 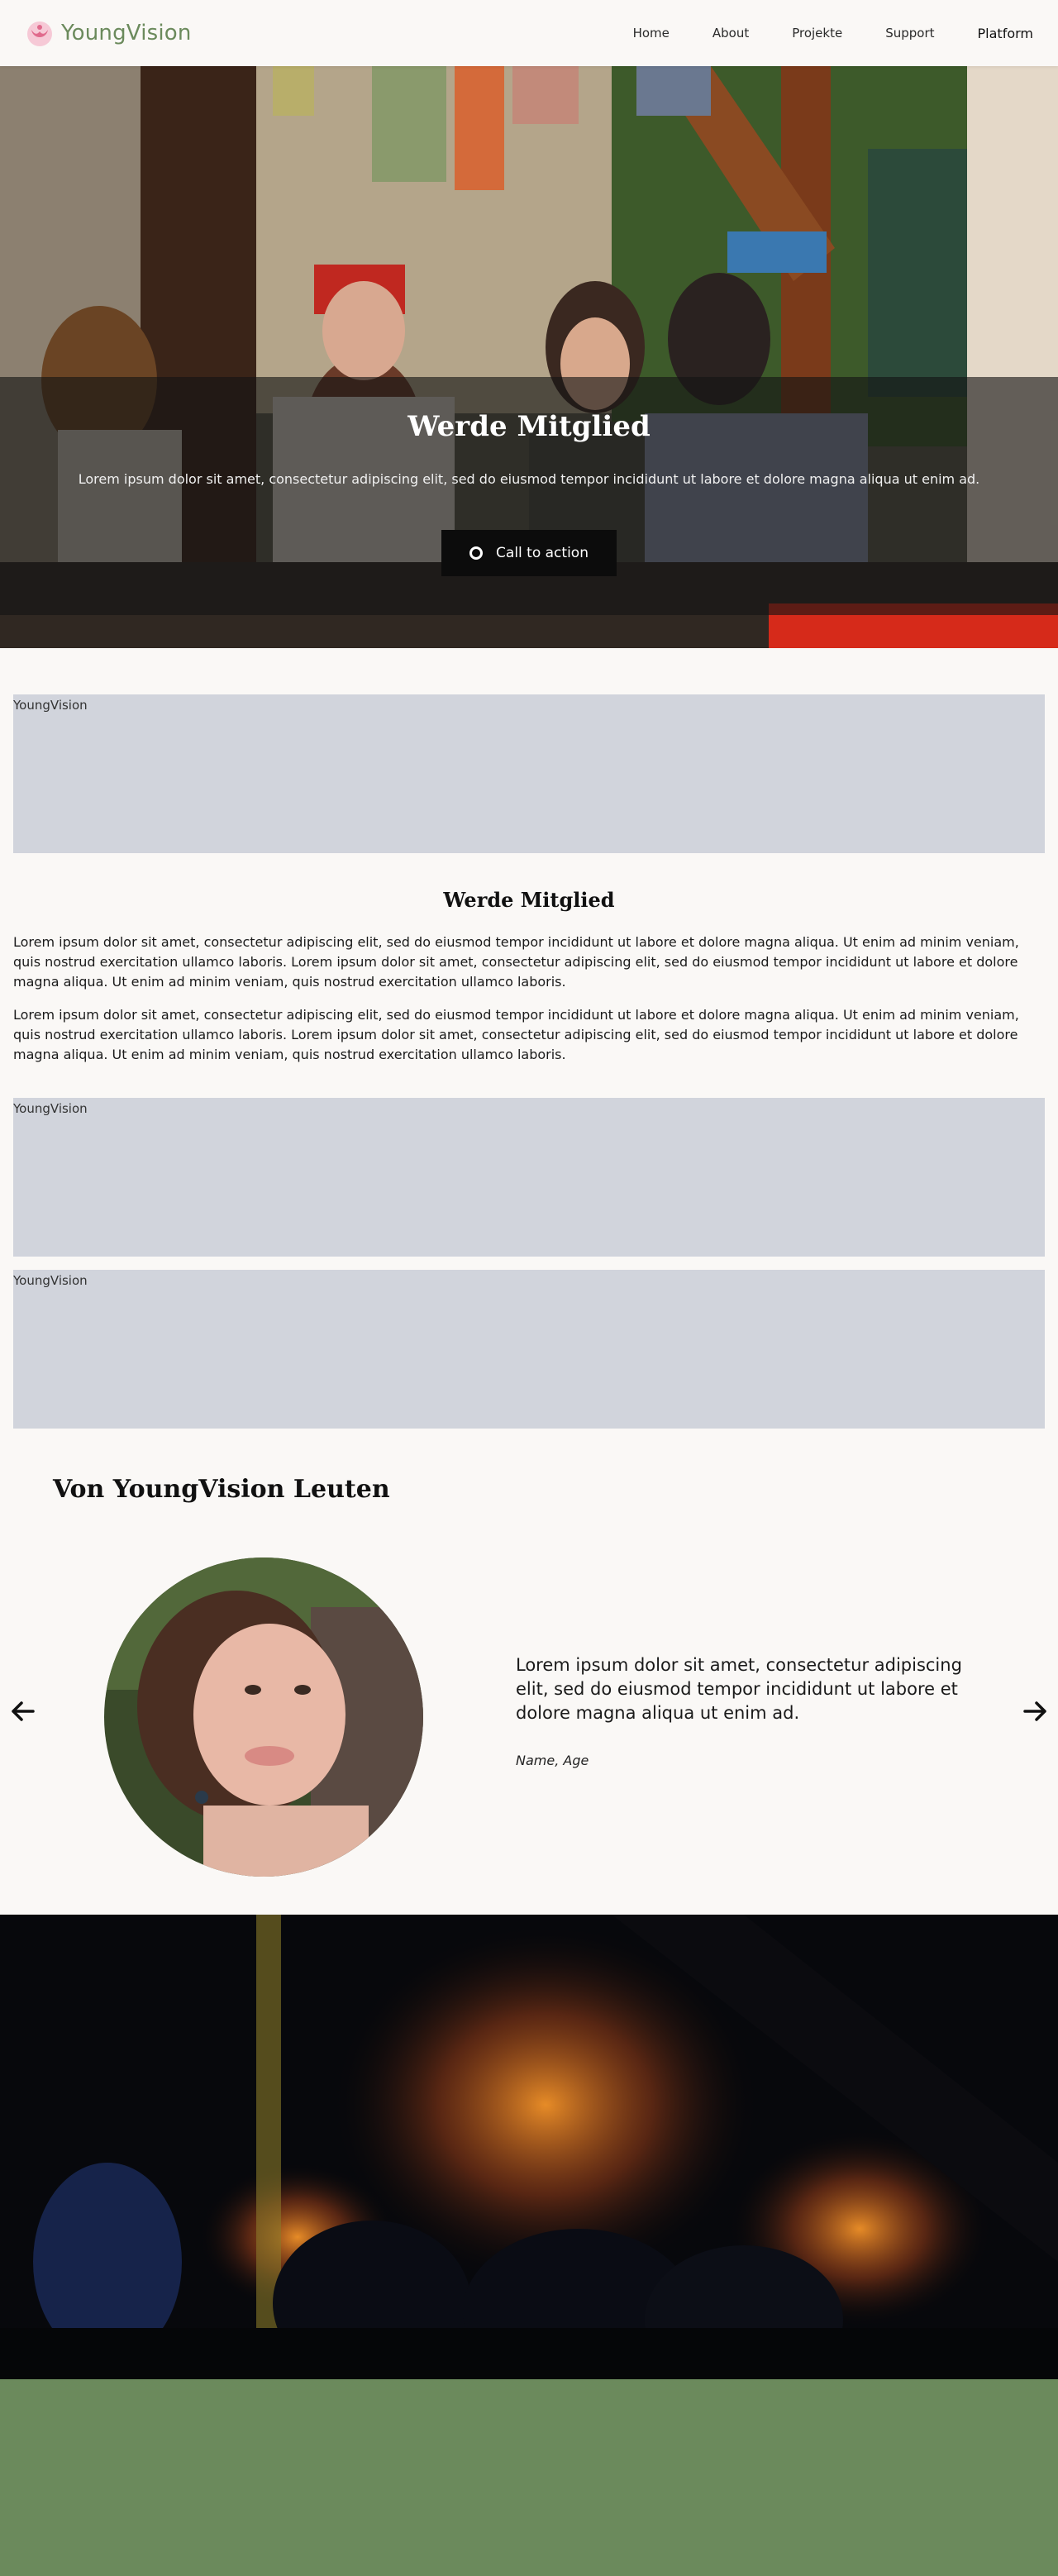 What do you see at coordinates (39, 33) in the screenshot?
I see `logo-icon` at bounding box center [39, 33].